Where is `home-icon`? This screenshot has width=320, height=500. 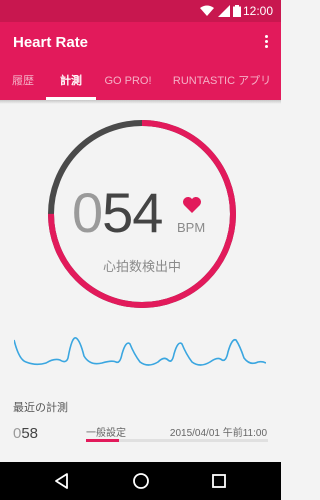
home-icon is located at coordinates (141, 481).